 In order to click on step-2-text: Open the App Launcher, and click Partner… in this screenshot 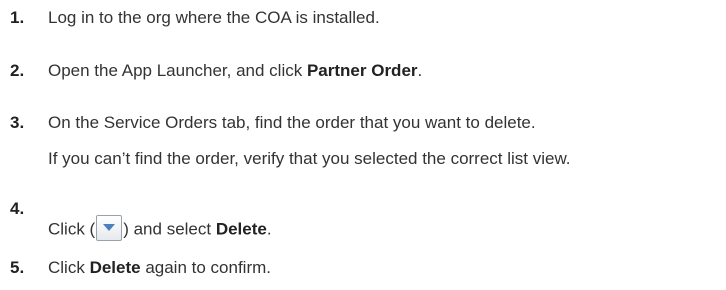, I will do `click(235, 71)`.